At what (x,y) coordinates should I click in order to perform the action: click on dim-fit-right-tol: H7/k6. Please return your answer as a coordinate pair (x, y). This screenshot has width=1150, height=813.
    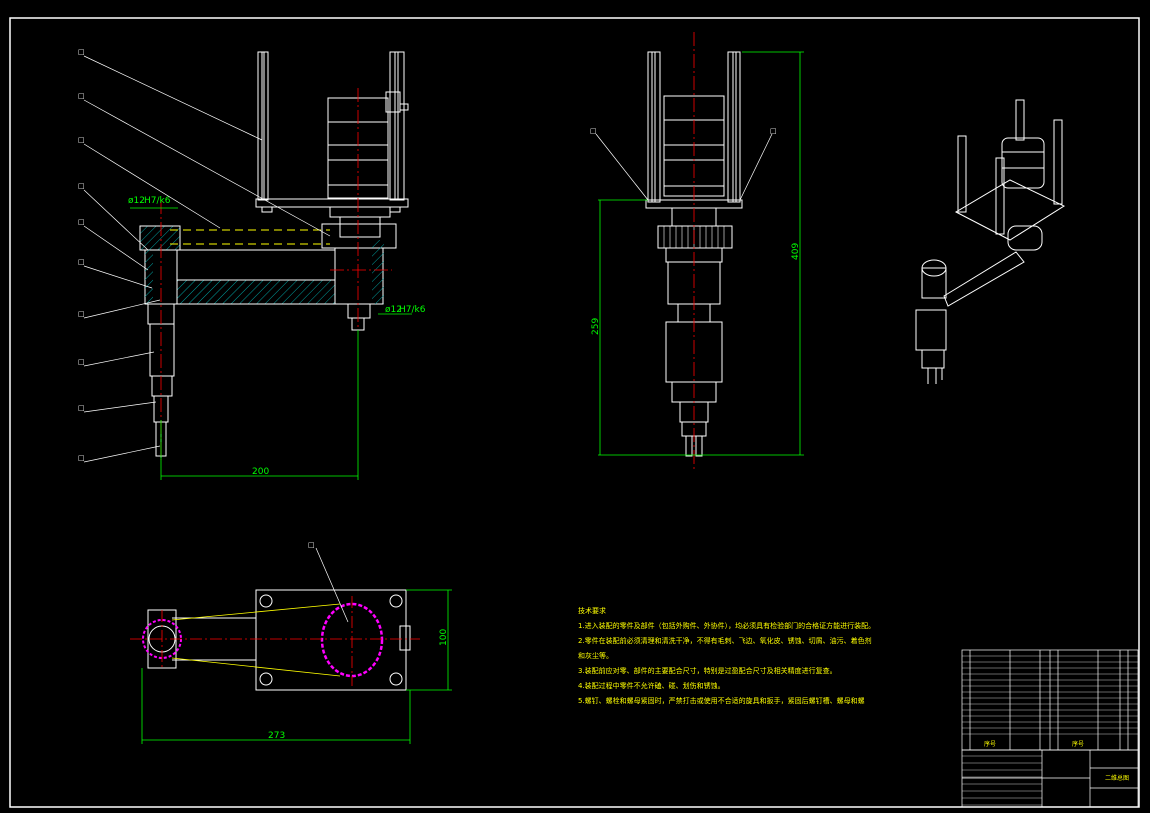
    Looking at the image, I should click on (412, 310).